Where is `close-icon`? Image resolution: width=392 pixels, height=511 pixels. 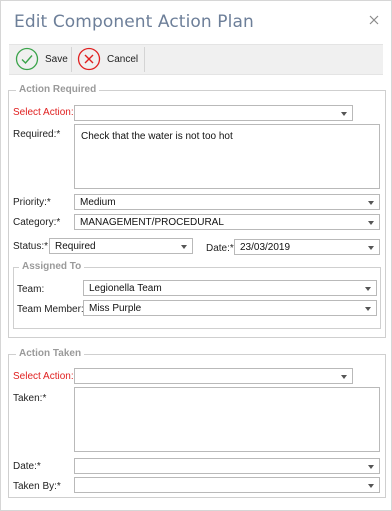
close-icon is located at coordinates (374, 20).